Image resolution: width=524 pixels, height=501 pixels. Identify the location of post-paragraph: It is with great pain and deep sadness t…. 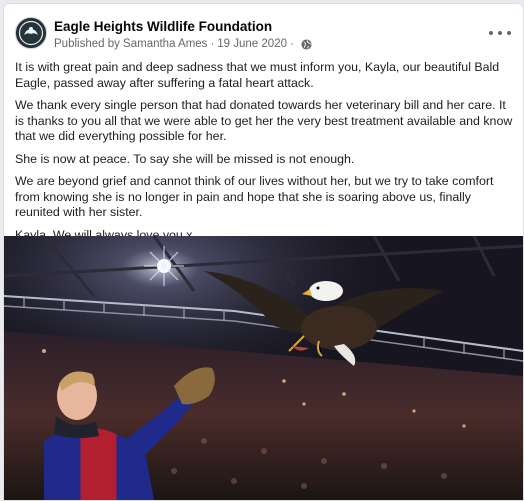
(257, 75).